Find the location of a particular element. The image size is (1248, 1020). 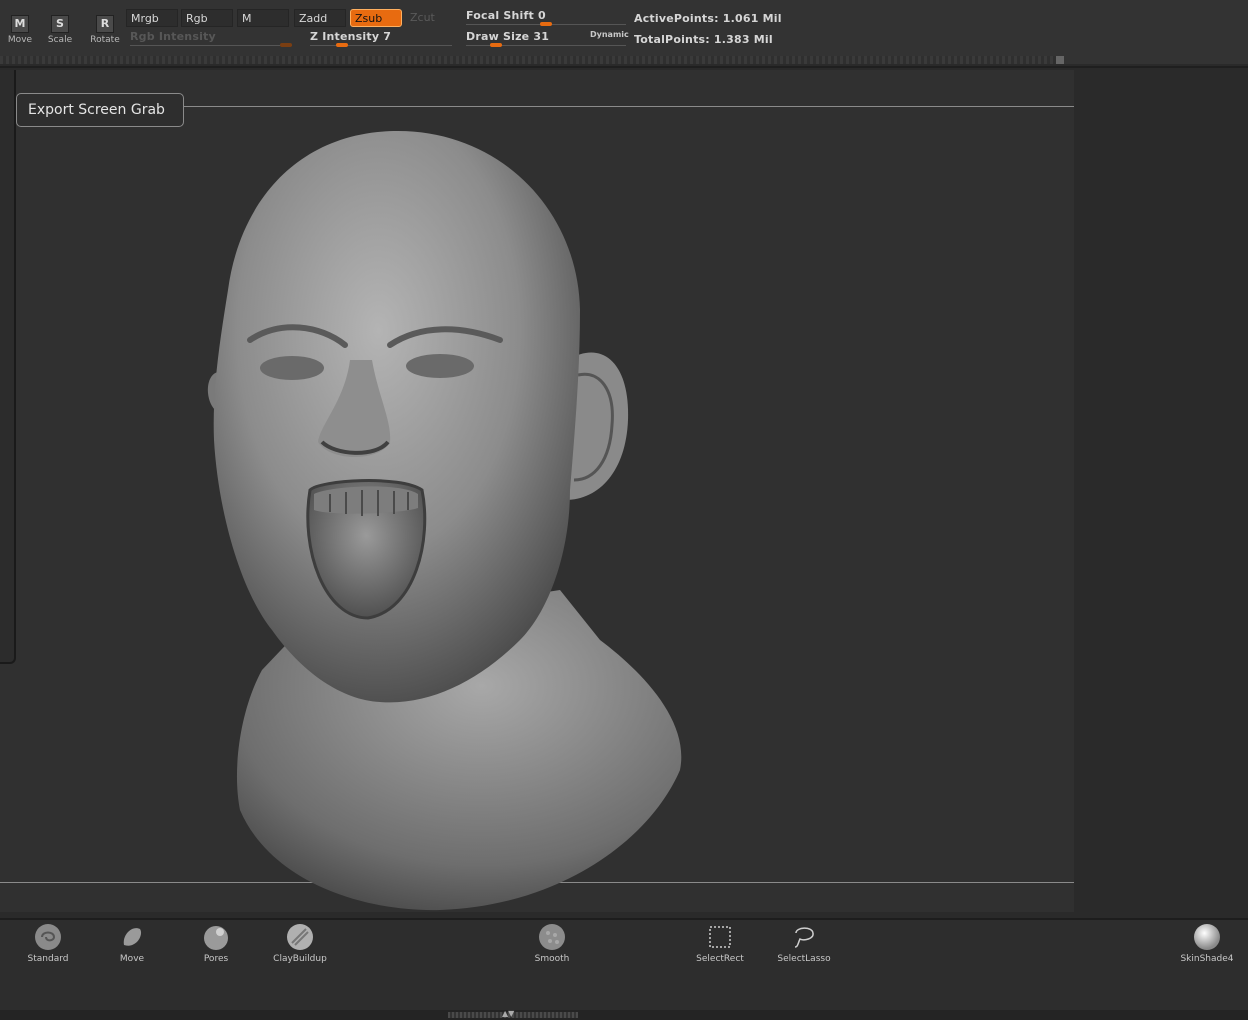

pores-brush-button: Pores is located at coordinates (216, 943).